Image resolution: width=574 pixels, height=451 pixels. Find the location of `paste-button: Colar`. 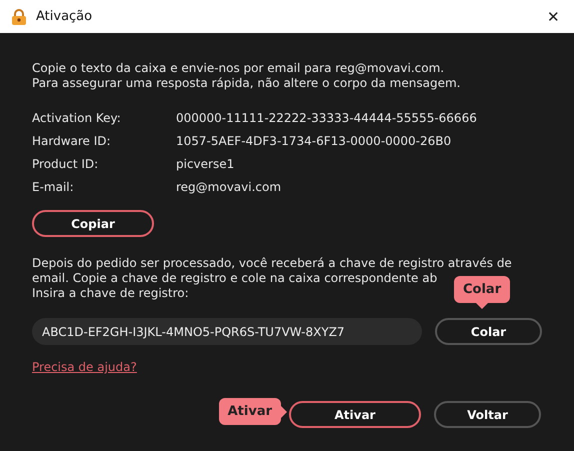

paste-button: Colar is located at coordinates (488, 331).